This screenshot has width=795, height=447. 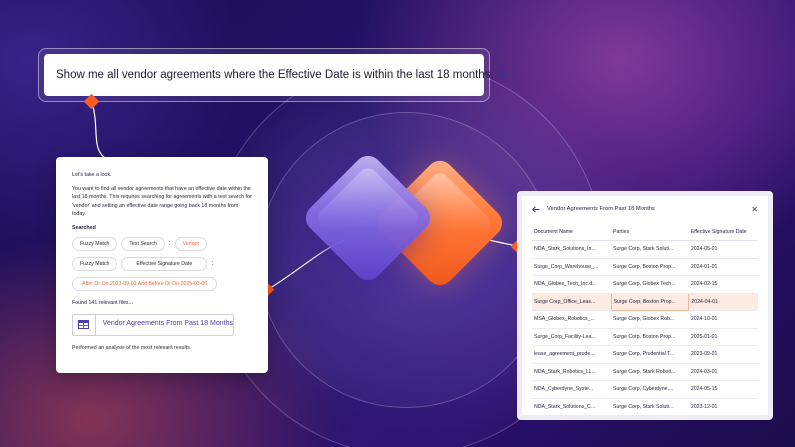 I want to click on effective-date-cell: 2024-05-01, so click(x=723, y=249).